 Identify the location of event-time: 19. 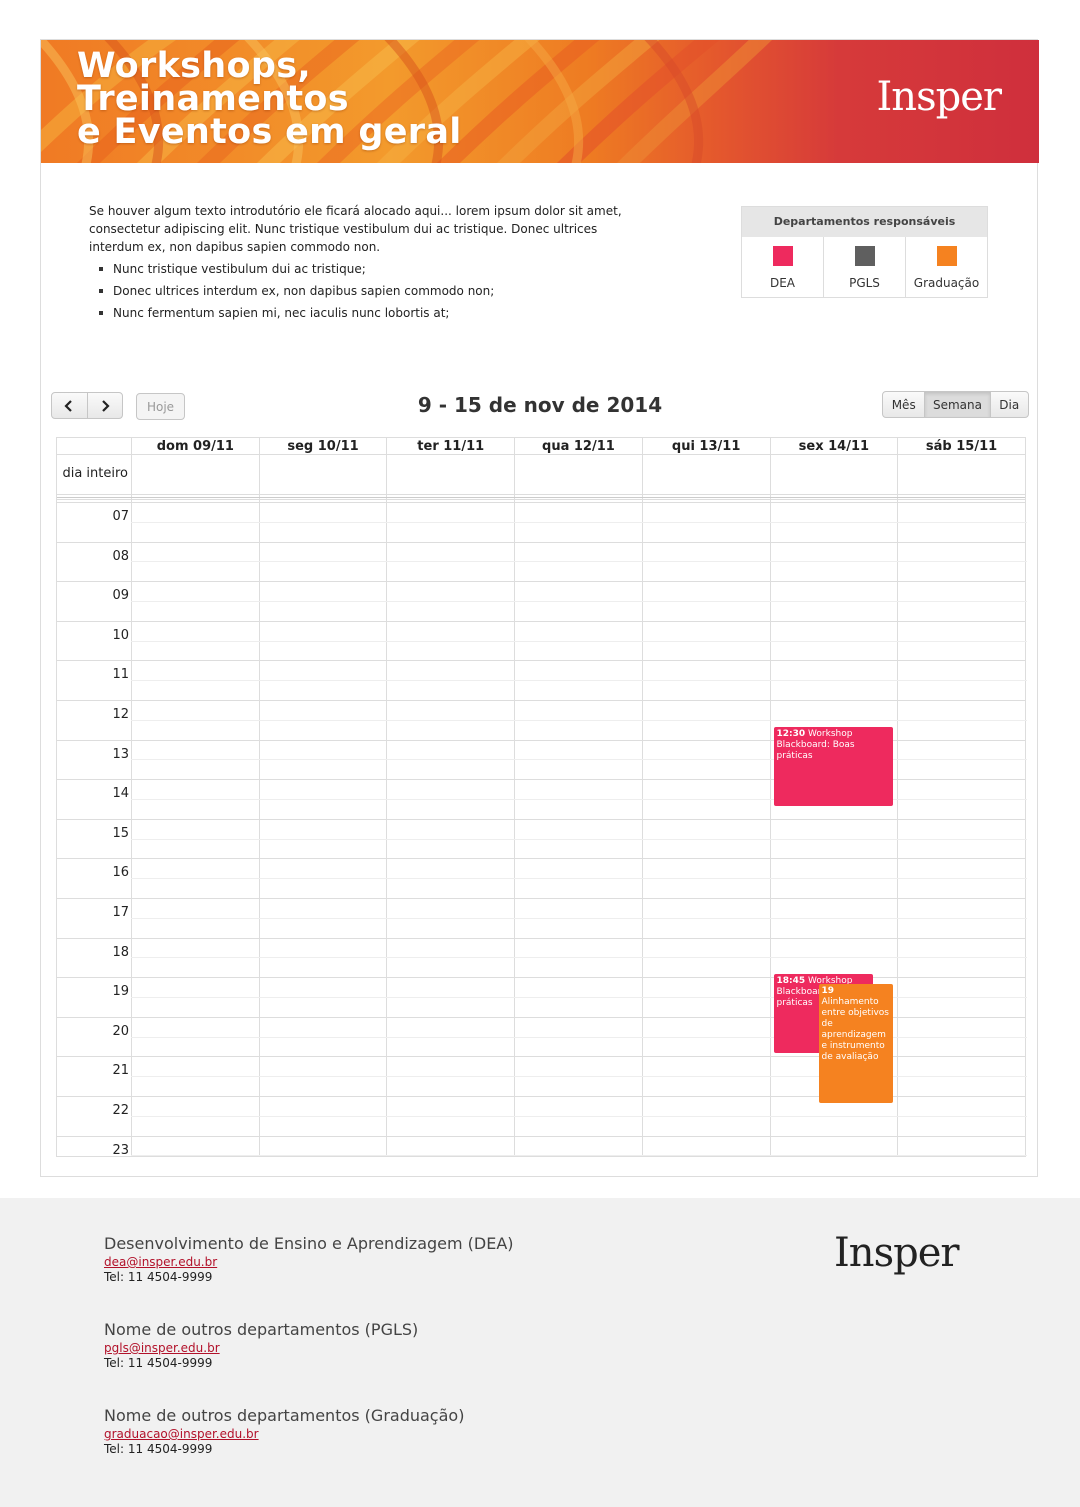
(828, 991).